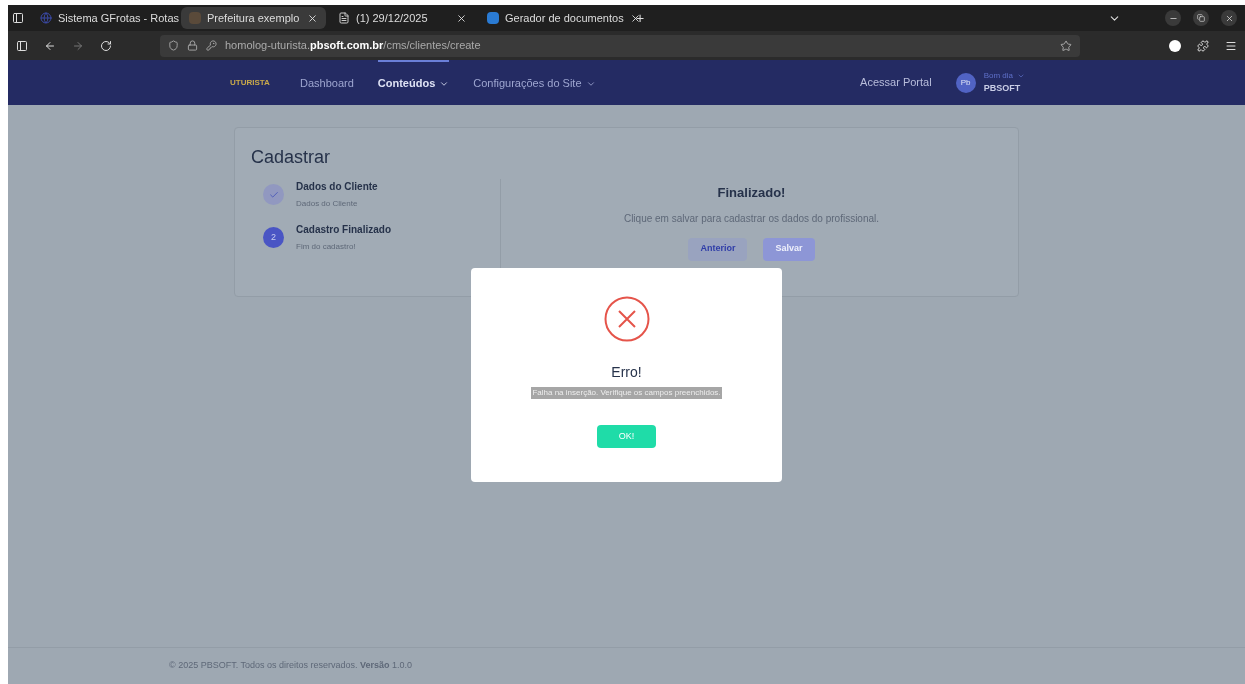 This screenshot has height=684, width=1245. I want to click on browser-tab: Gerador de documentos, so click(551, 18).